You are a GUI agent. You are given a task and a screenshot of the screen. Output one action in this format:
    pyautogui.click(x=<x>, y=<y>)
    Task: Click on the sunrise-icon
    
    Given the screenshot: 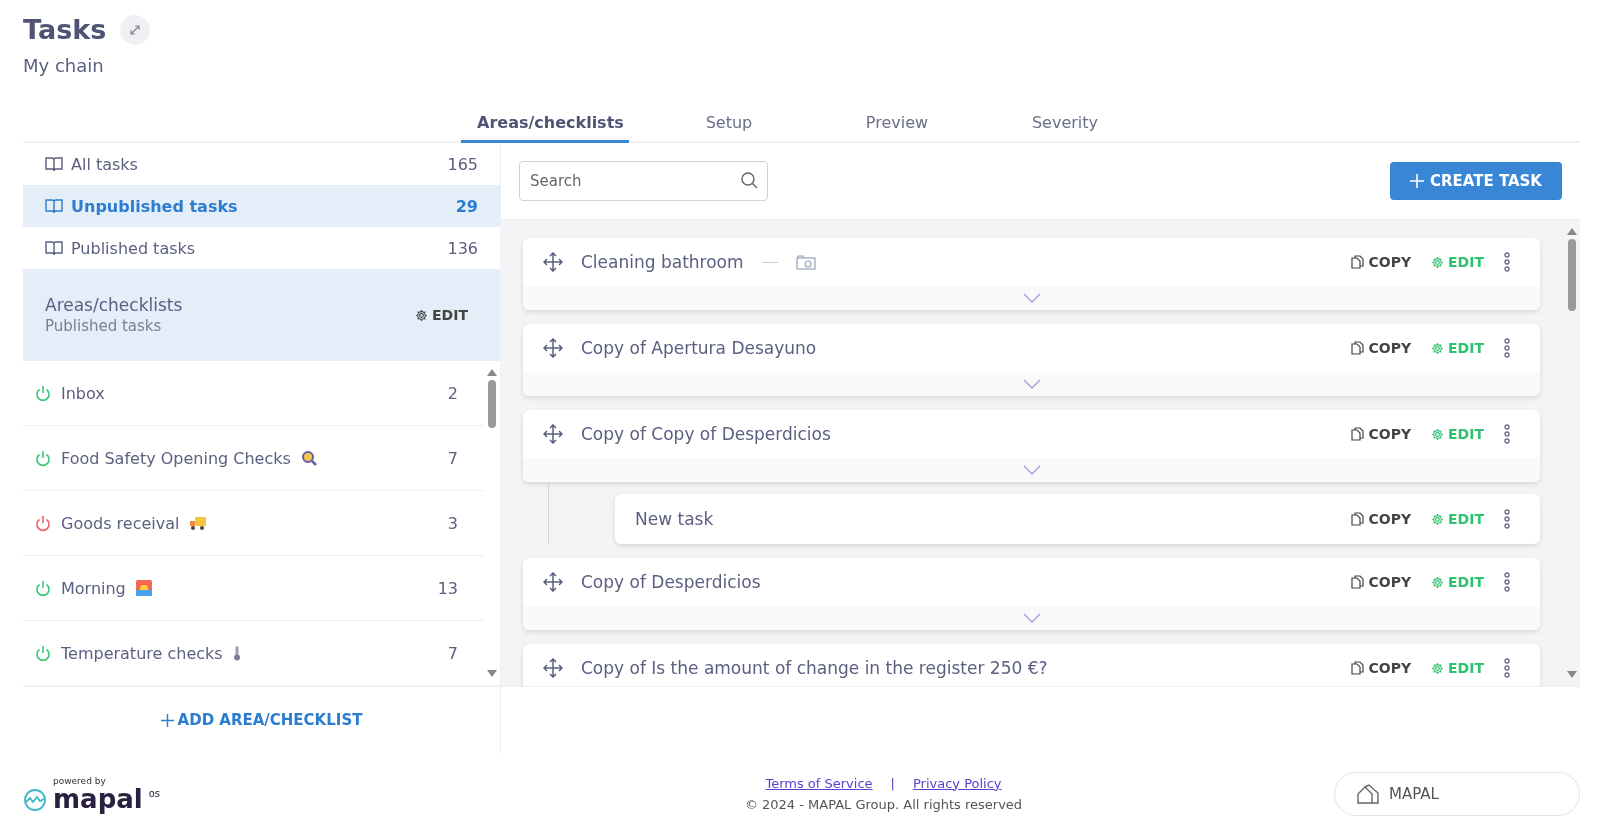 What is the action you would take?
    pyautogui.click(x=143, y=588)
    